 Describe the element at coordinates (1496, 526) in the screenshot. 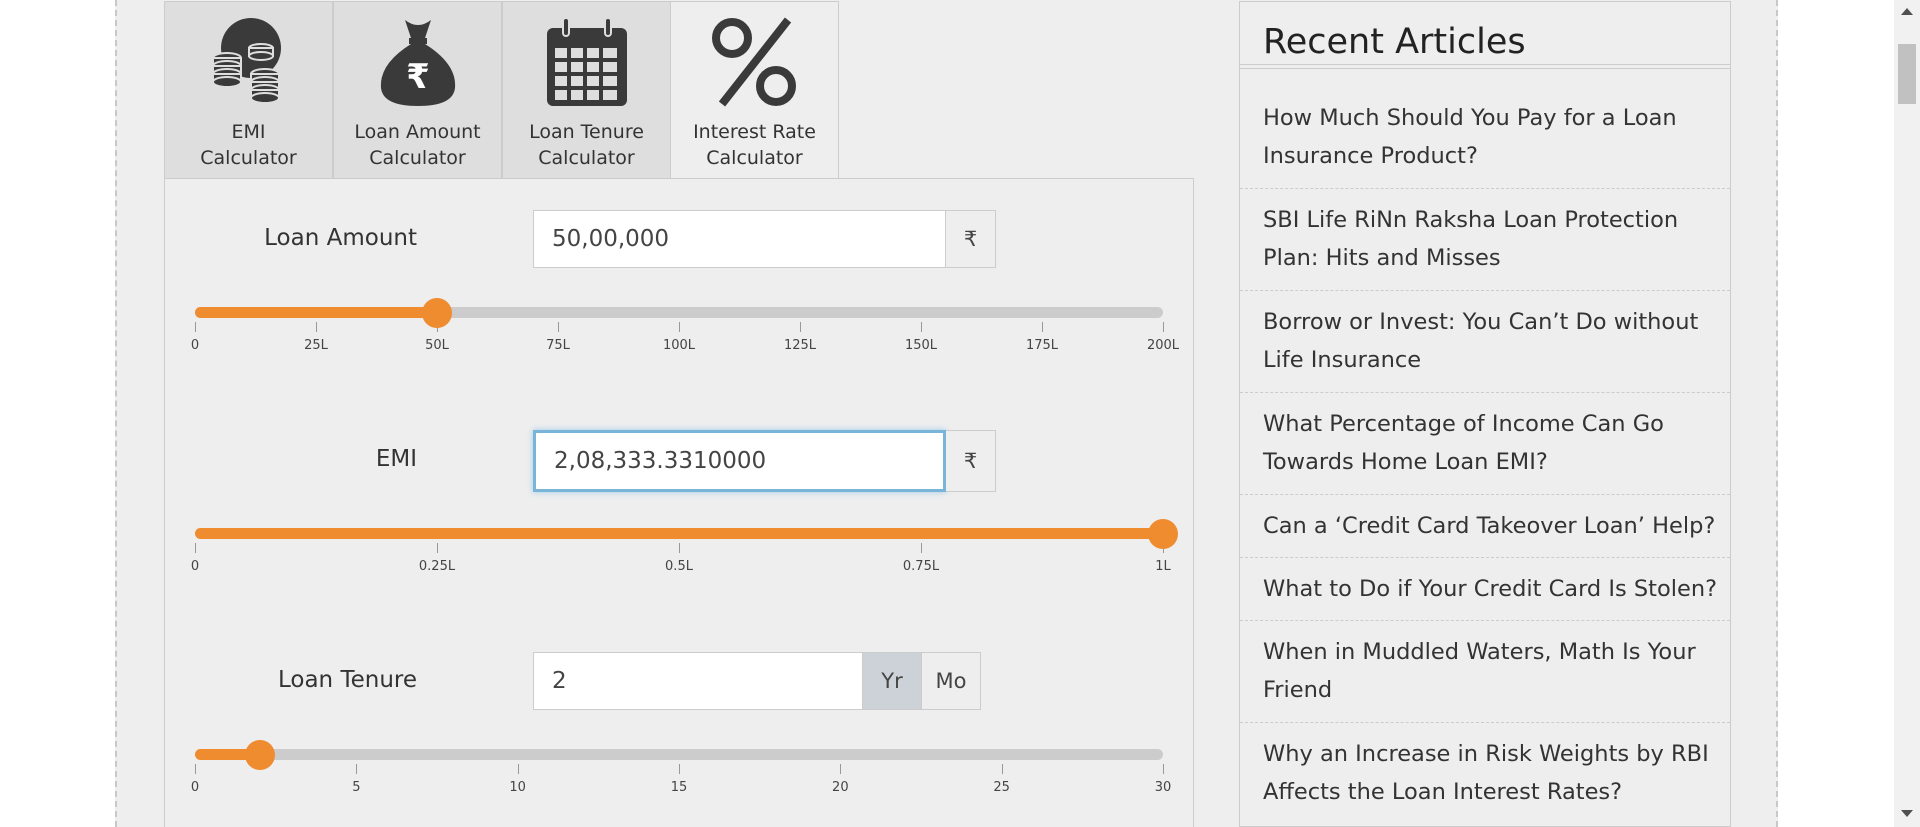

I see `article-title-line: Can a ‘Credit Card Takeover Loan’ Help?` at that location.